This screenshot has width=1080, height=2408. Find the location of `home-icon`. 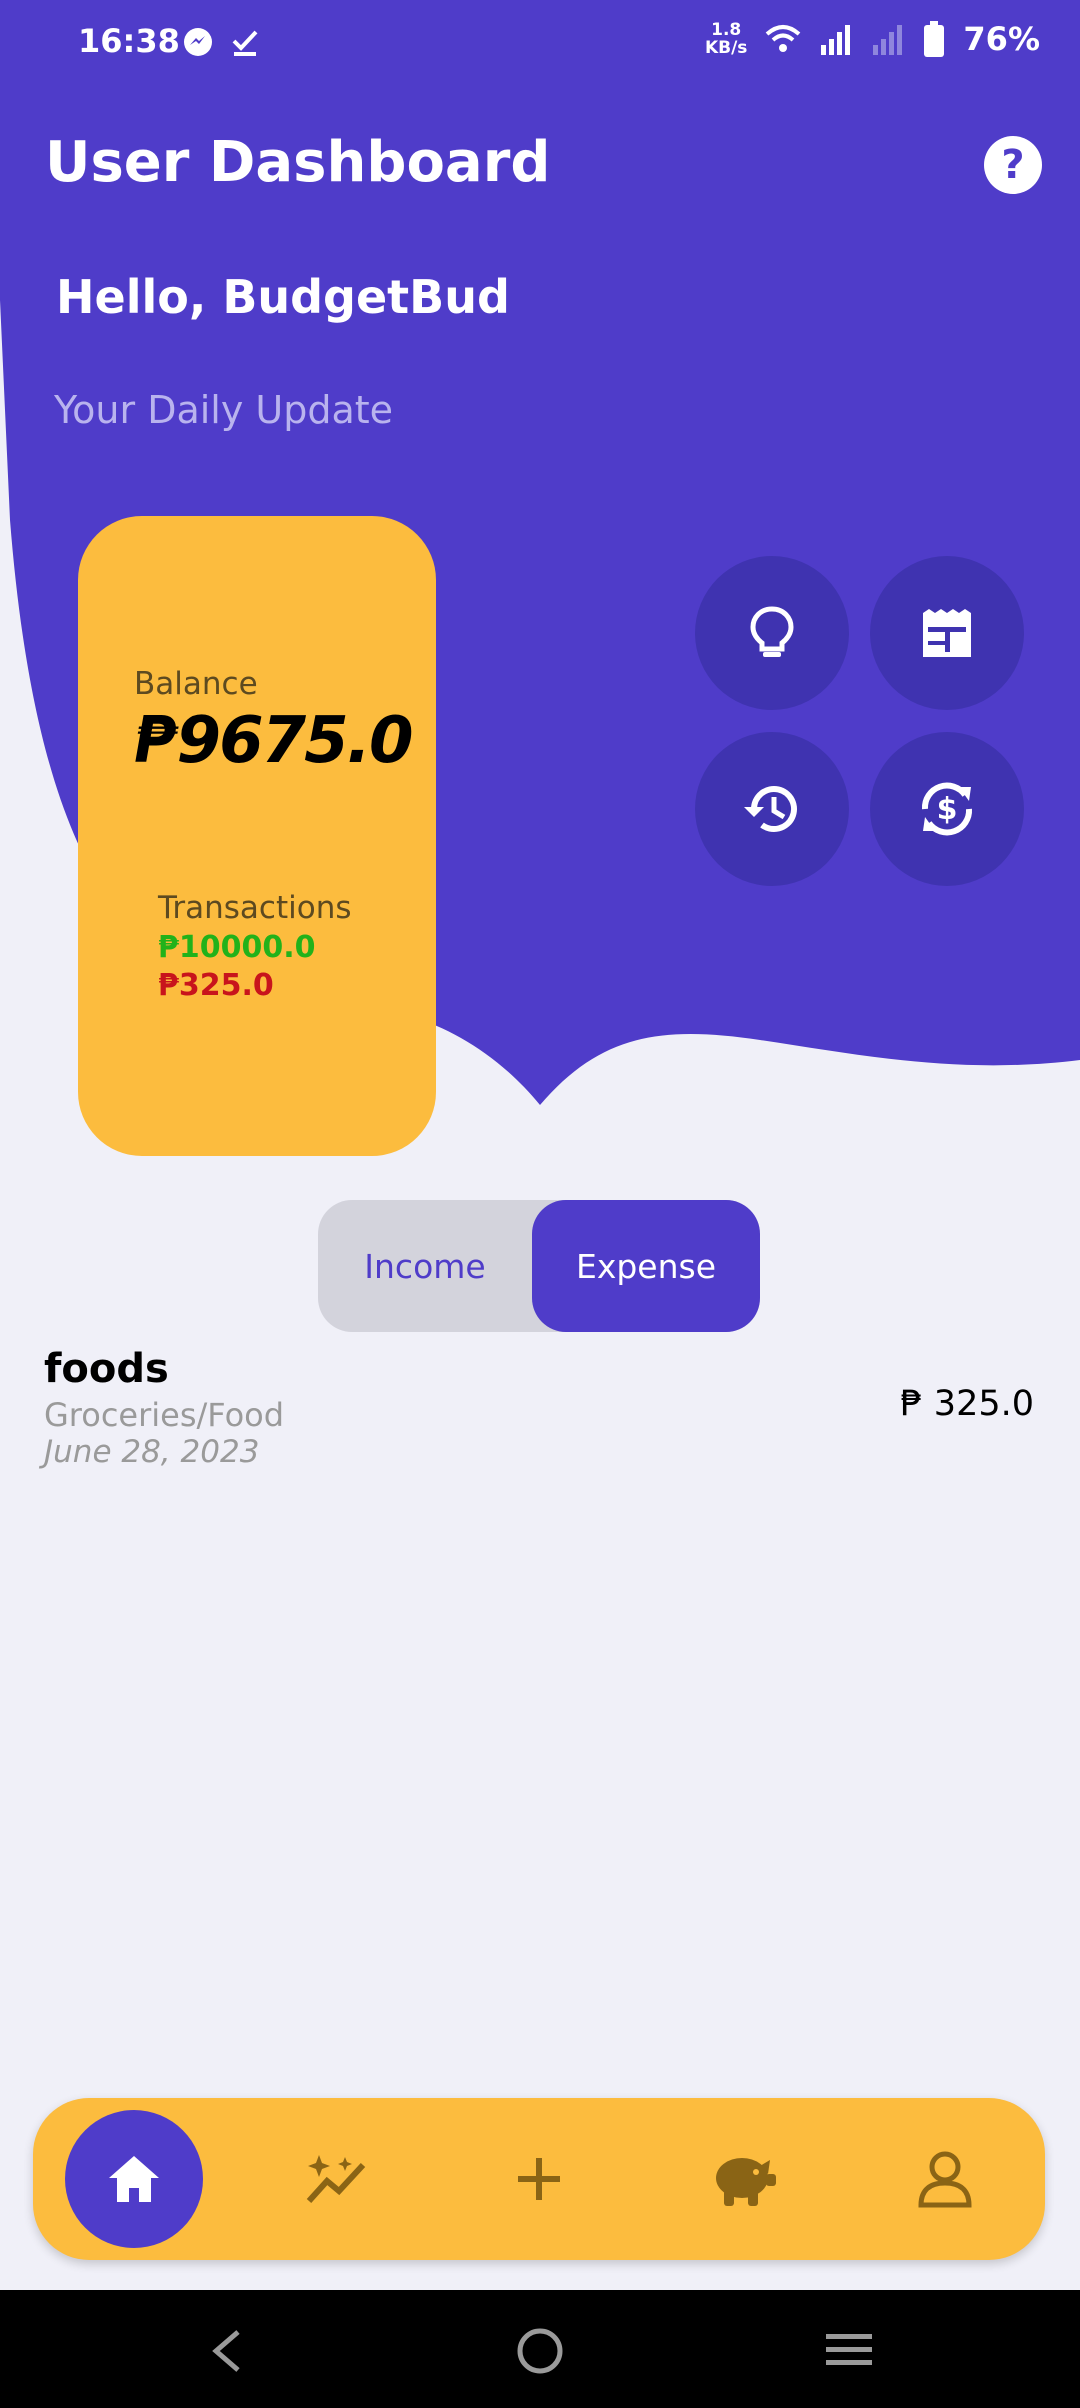

home-icon is located at coordinates (134, 2179).